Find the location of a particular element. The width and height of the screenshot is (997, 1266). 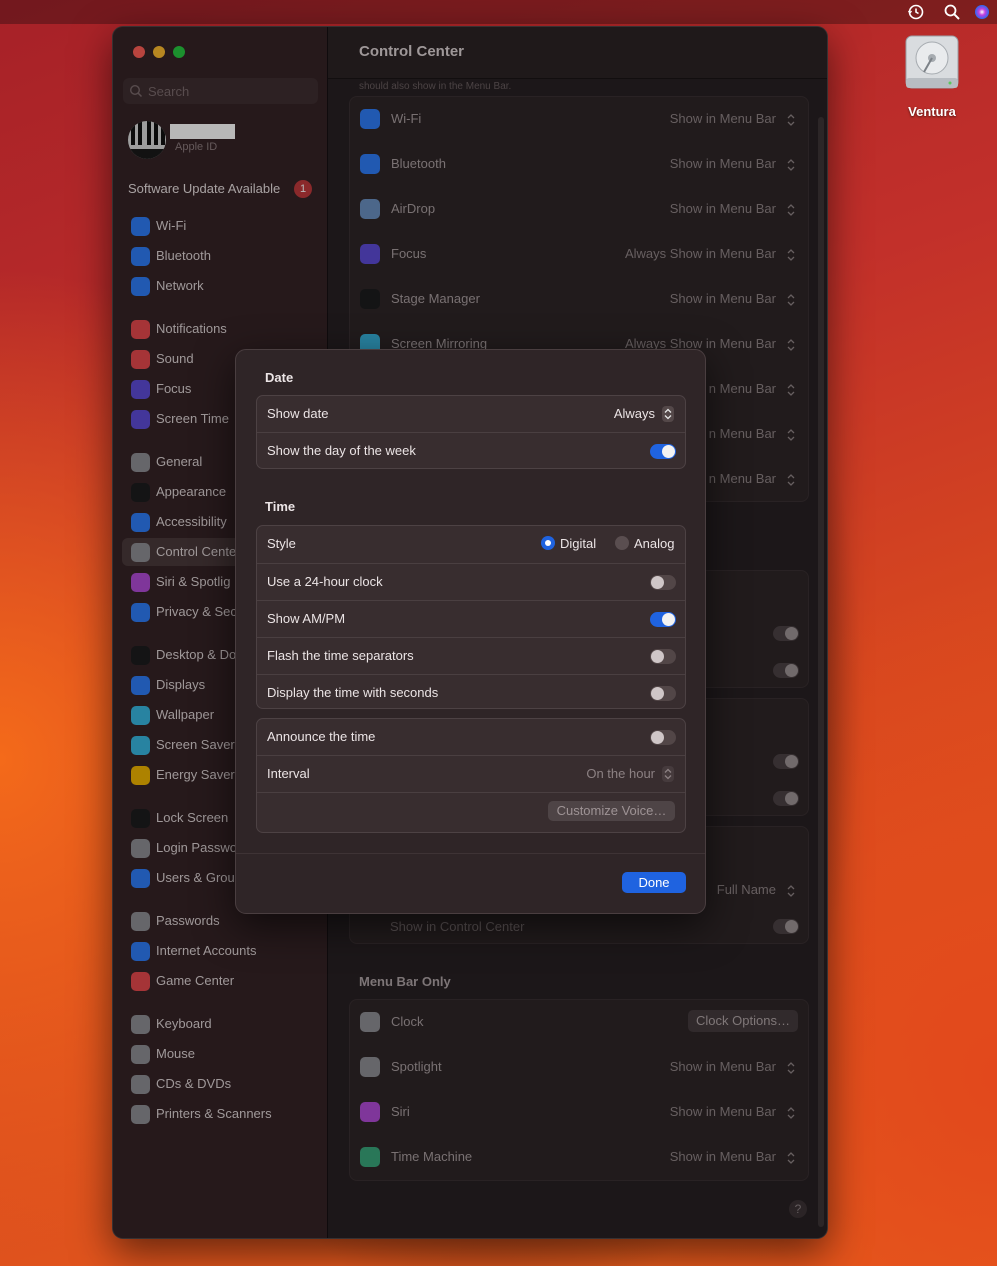

ampm-label: Show AM/PM is located at coordinates (306, 618).